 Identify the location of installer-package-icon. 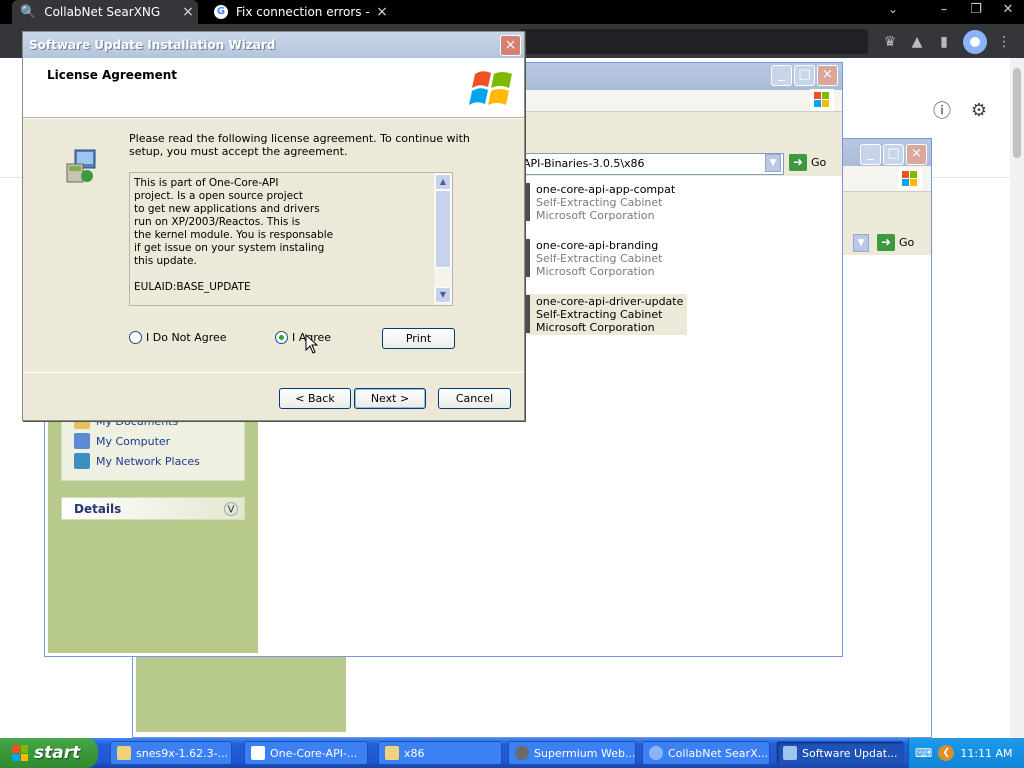
(81, 166).